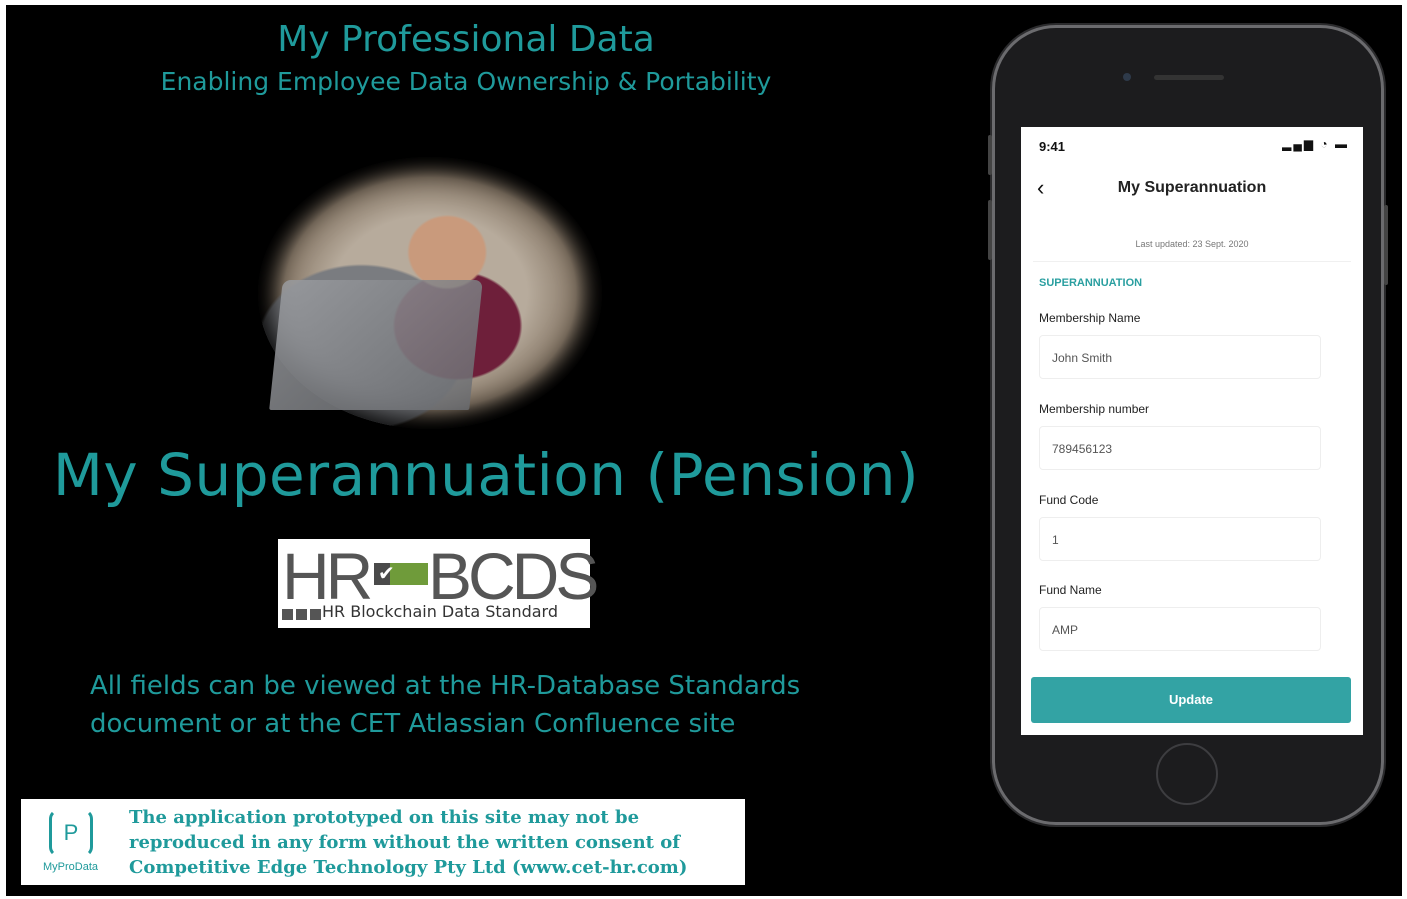 Image resolution: width=1407 pixels, height=899 pixels. Describe the element at coordinates (1090, 318) in the screenshot. I see `field-label-membership-name: Membership Name` at that location.